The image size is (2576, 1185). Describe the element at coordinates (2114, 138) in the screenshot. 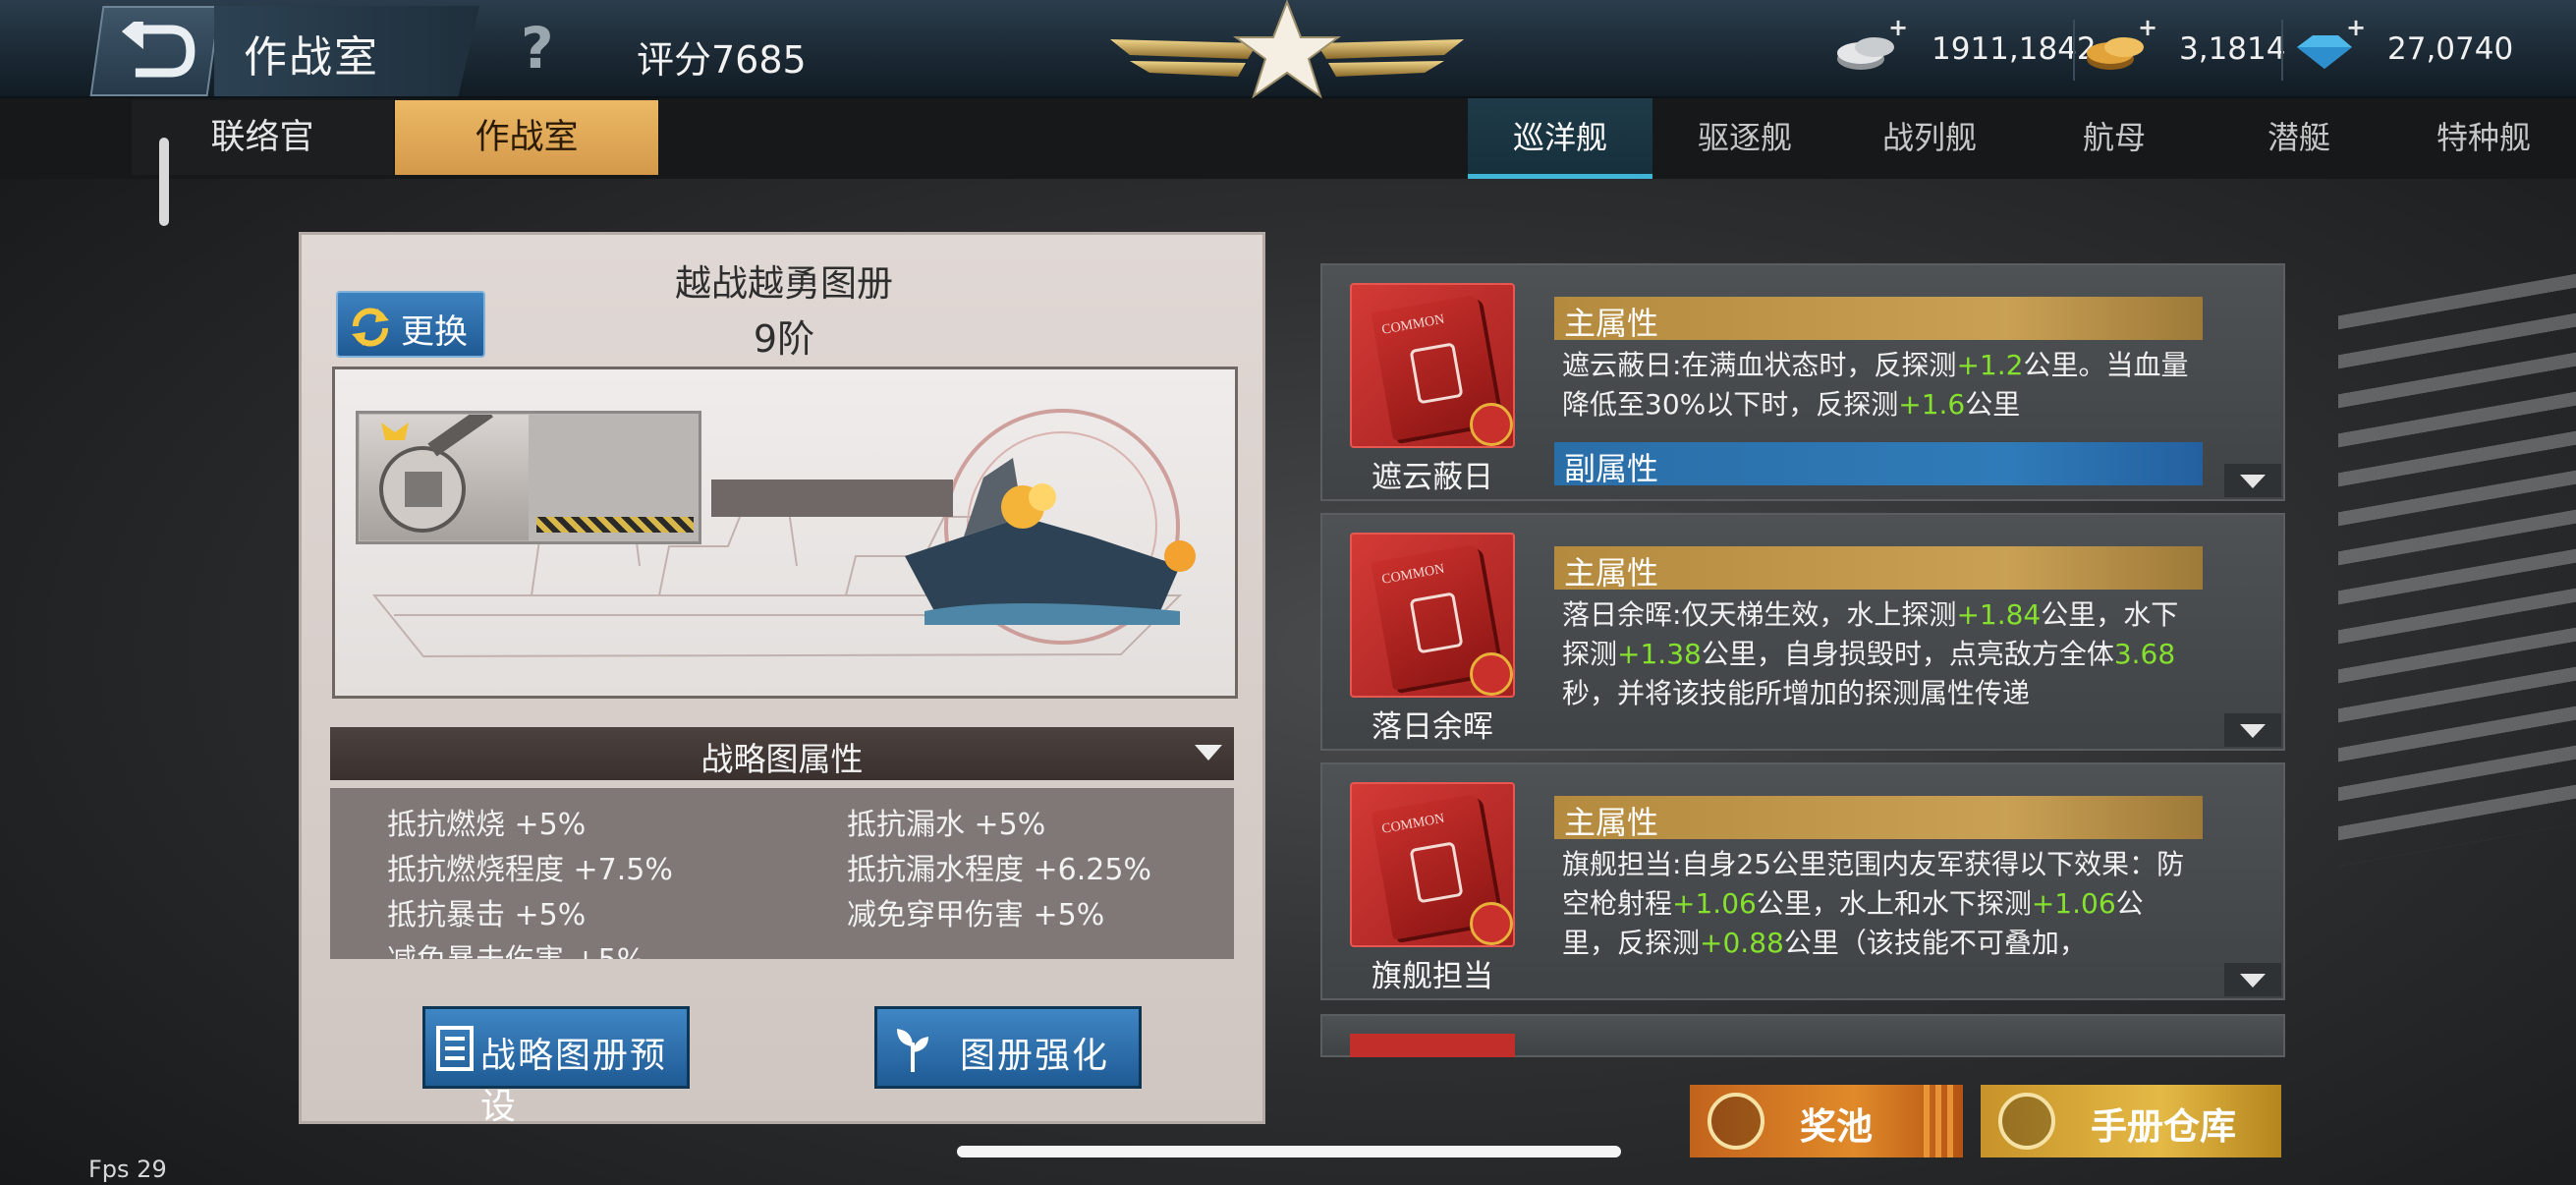

I see `tab-carrier: 航母` at that location.